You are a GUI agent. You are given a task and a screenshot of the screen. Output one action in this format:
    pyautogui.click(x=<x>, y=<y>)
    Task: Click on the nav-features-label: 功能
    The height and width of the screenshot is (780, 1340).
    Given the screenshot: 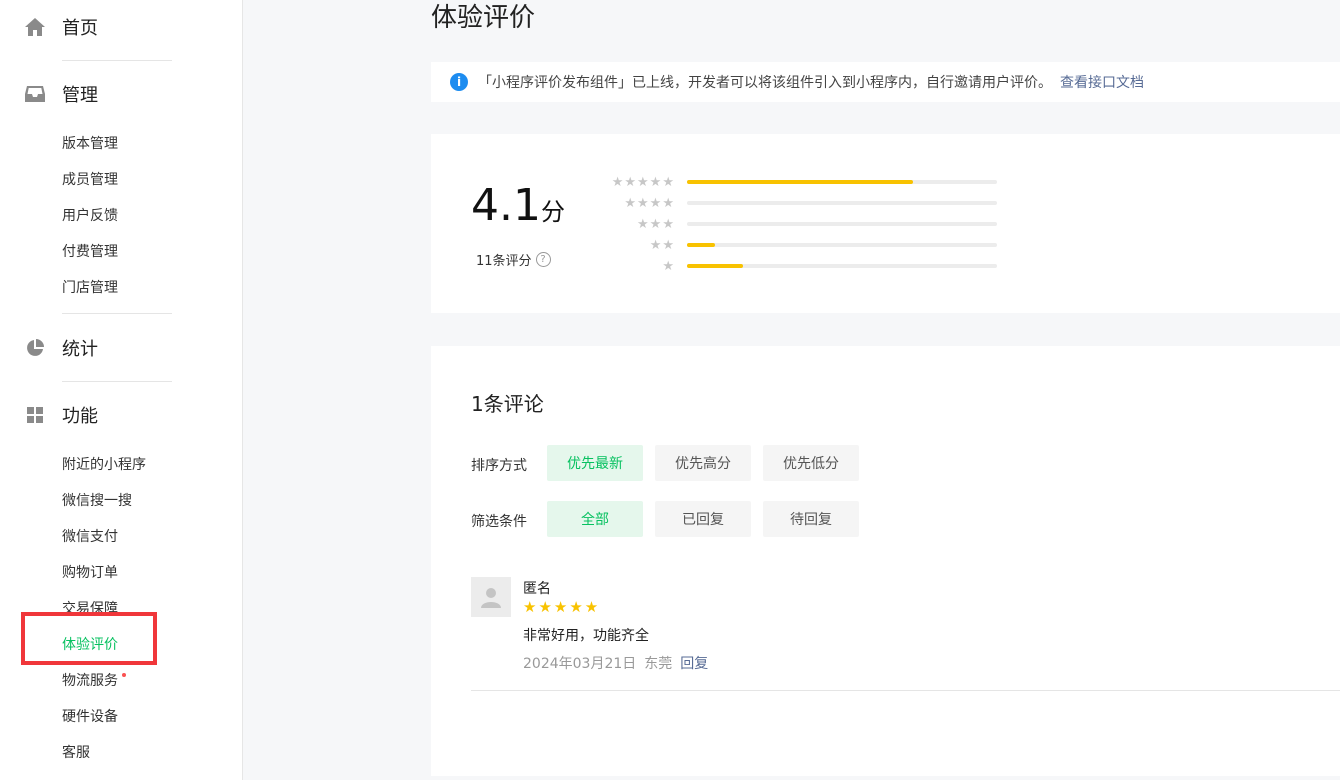 What is the action you would take?
    pyautogui.click(x=80, y=416)
    